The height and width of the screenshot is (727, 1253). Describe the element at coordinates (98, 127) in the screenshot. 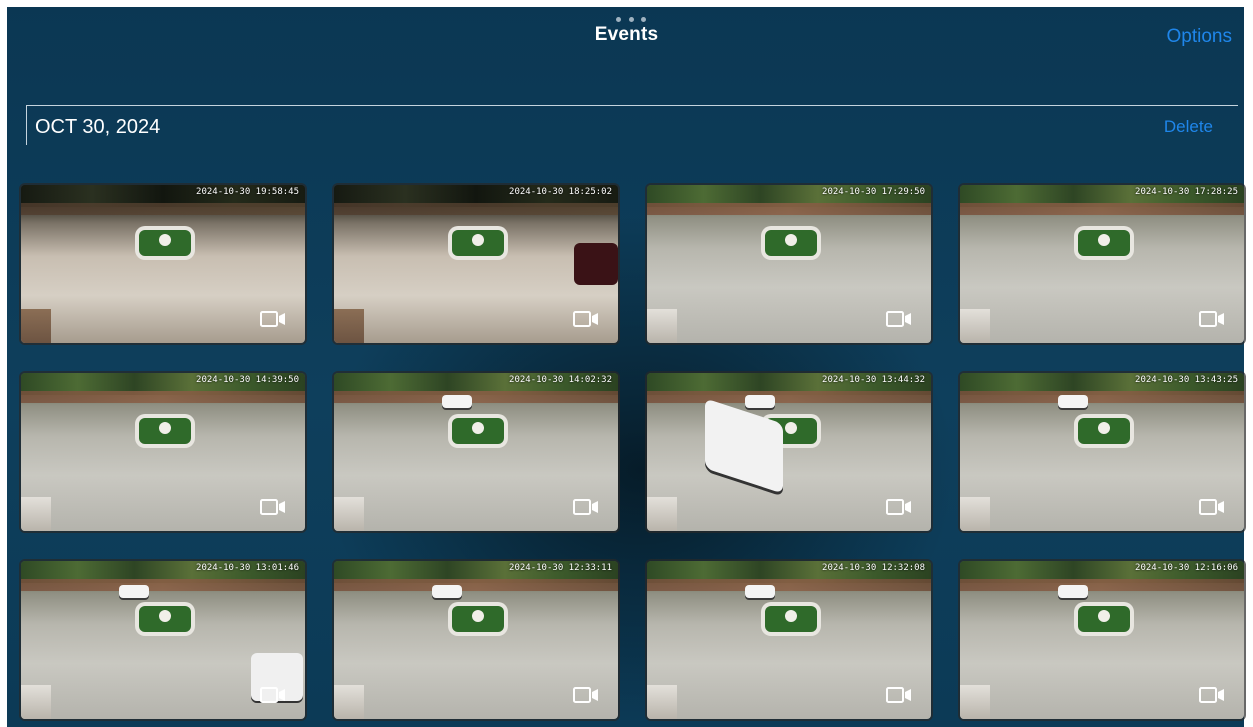

I see `section-date-label: OCT 30, 2024` at that location.